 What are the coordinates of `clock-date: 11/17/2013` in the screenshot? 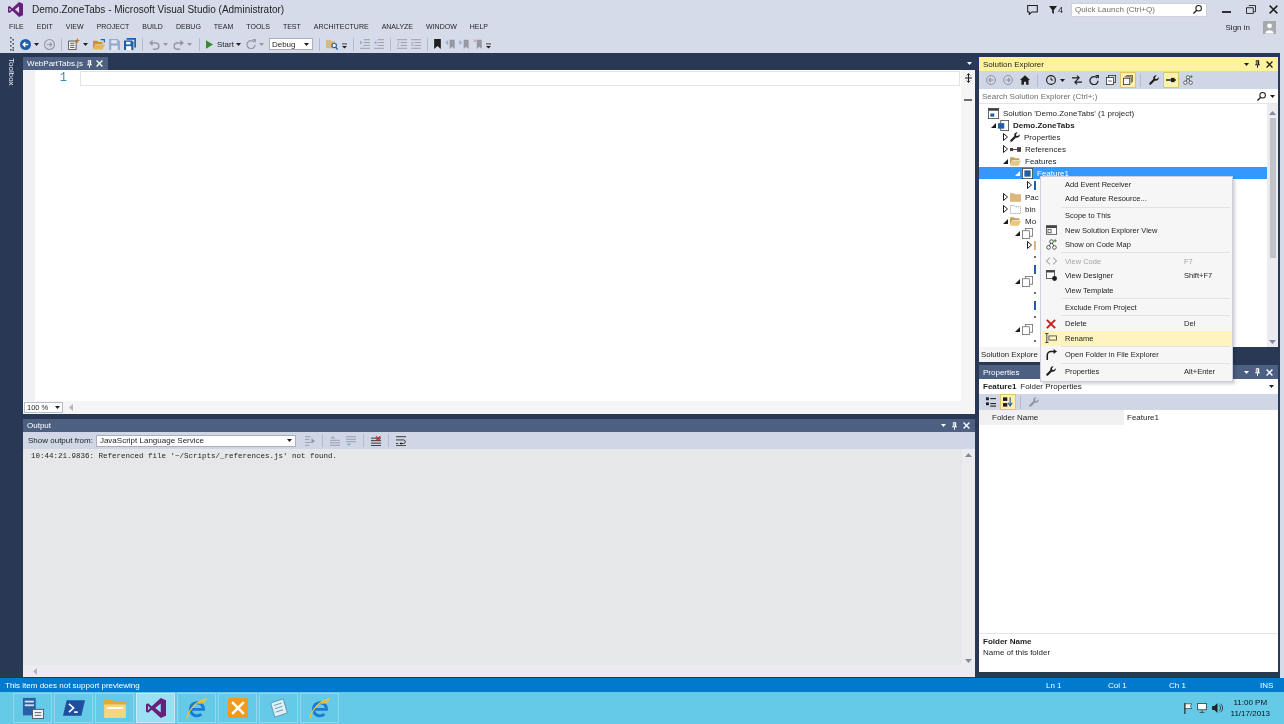 It's located at (1250, 713).